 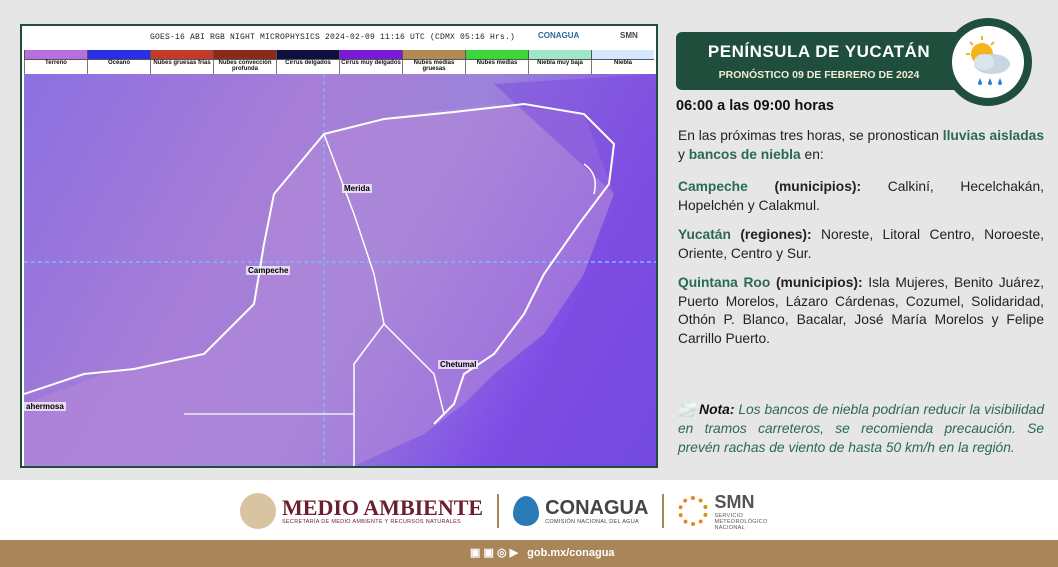 What do you see at coordinates (244, 67) in the screenshot?
I see `legend-label: Nubes convección profunda` at bounding box center [244, 67].